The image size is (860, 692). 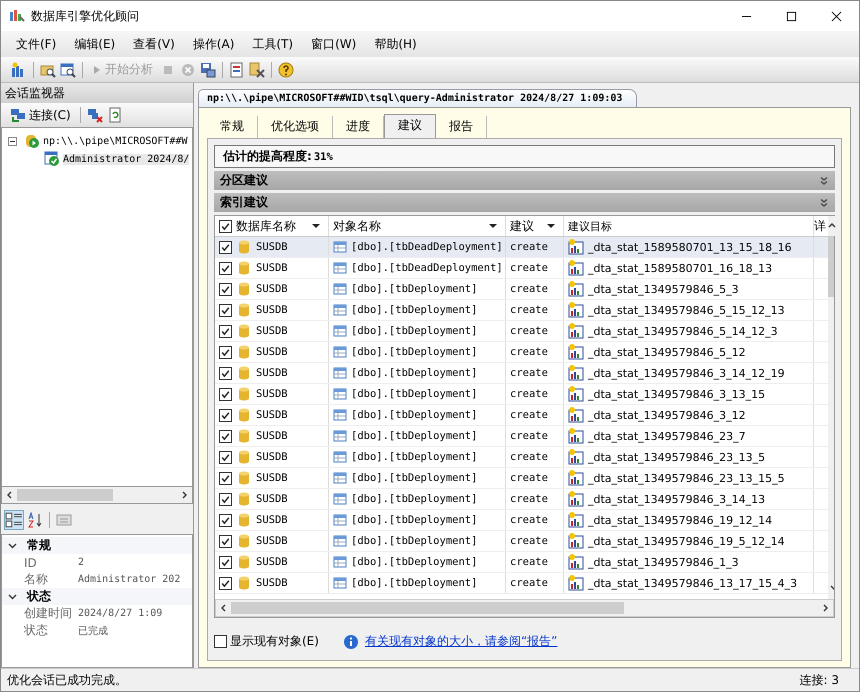 I want to click on table-cell: _dta_stat_1589580701_16_18_13, so click(x=680, y=268).